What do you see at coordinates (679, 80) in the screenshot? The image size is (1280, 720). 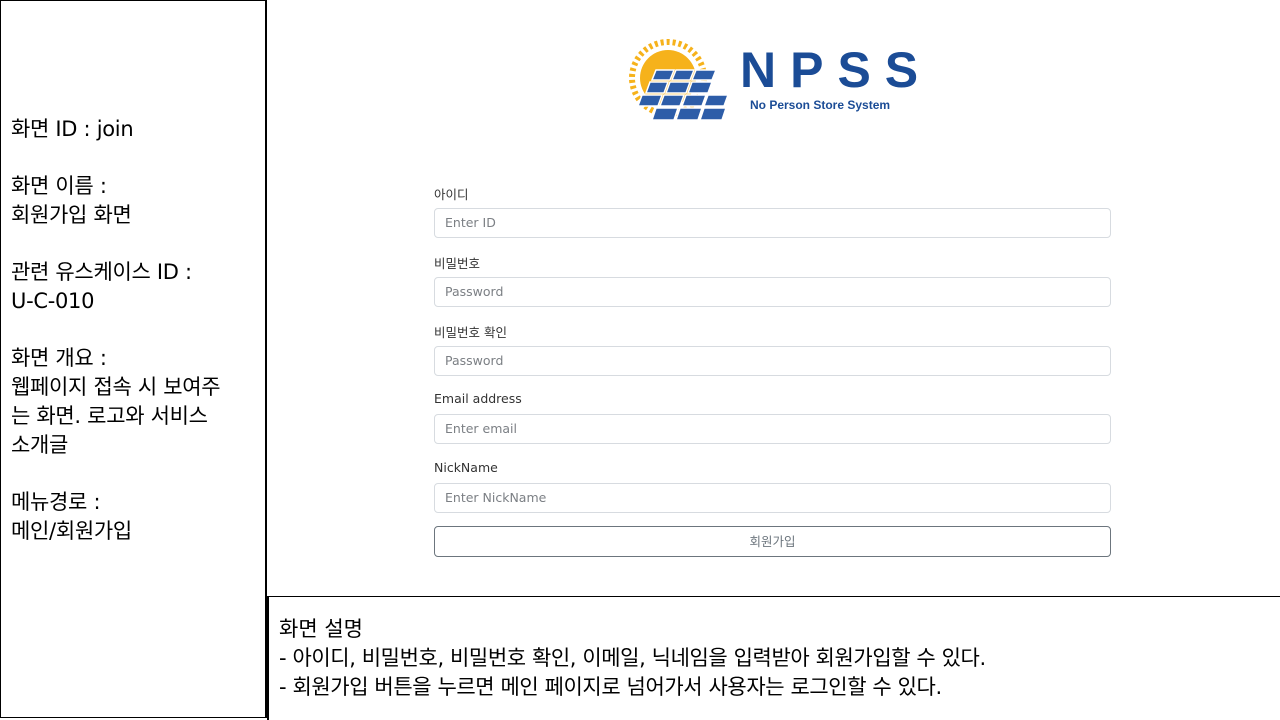 I see `sun-solar-panel-icon` at bounding box center [679, 80].